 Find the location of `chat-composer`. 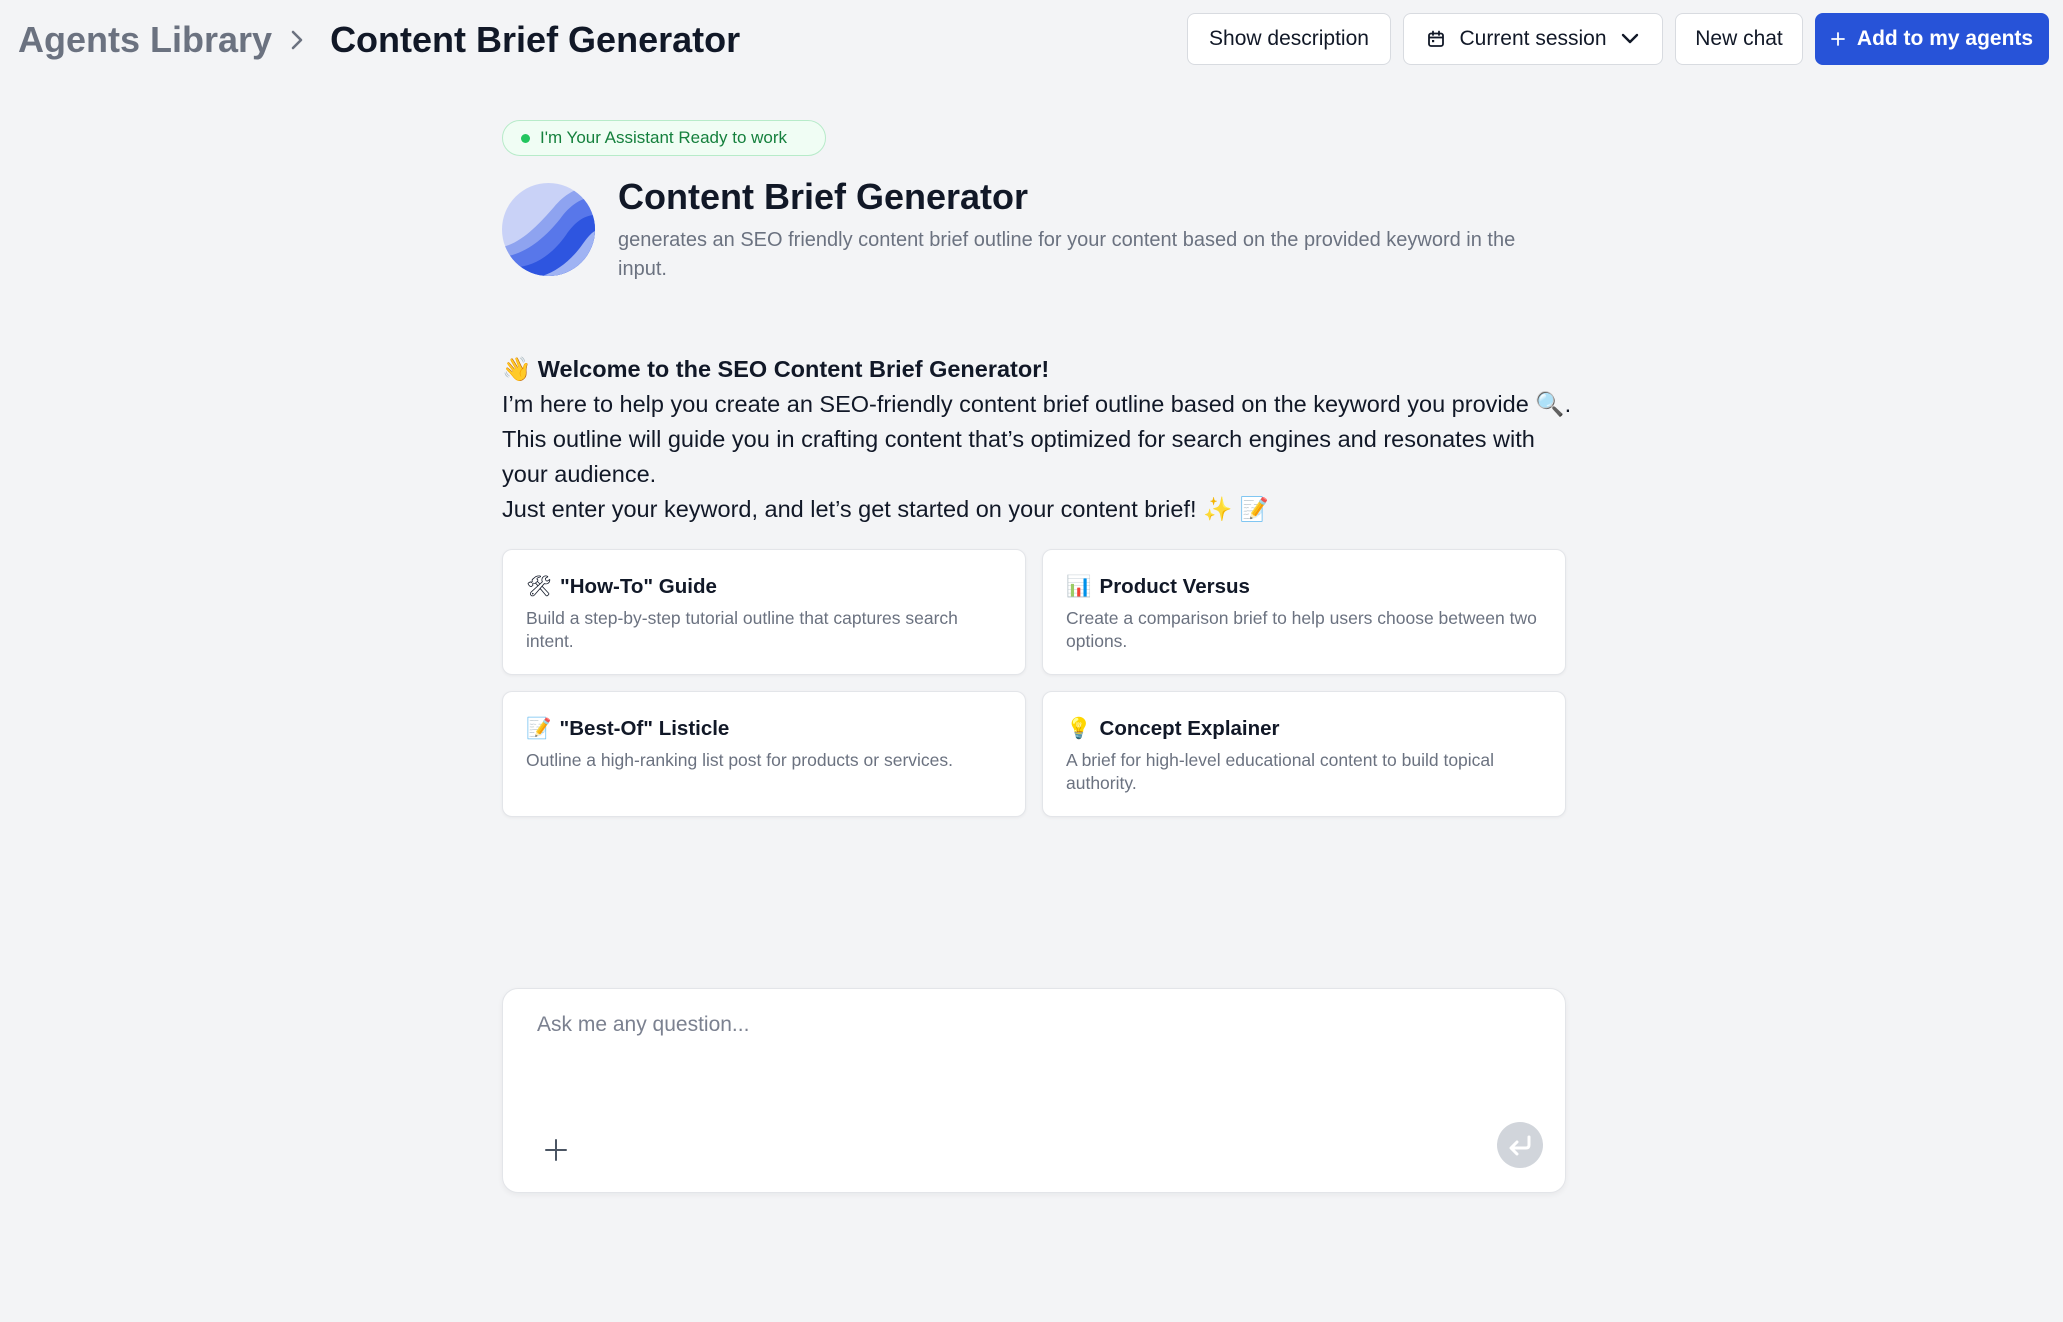

chat-composer is located at coordinates (1034, 1090).